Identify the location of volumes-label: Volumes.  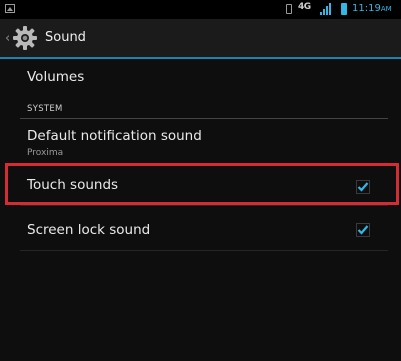
(56, 77).